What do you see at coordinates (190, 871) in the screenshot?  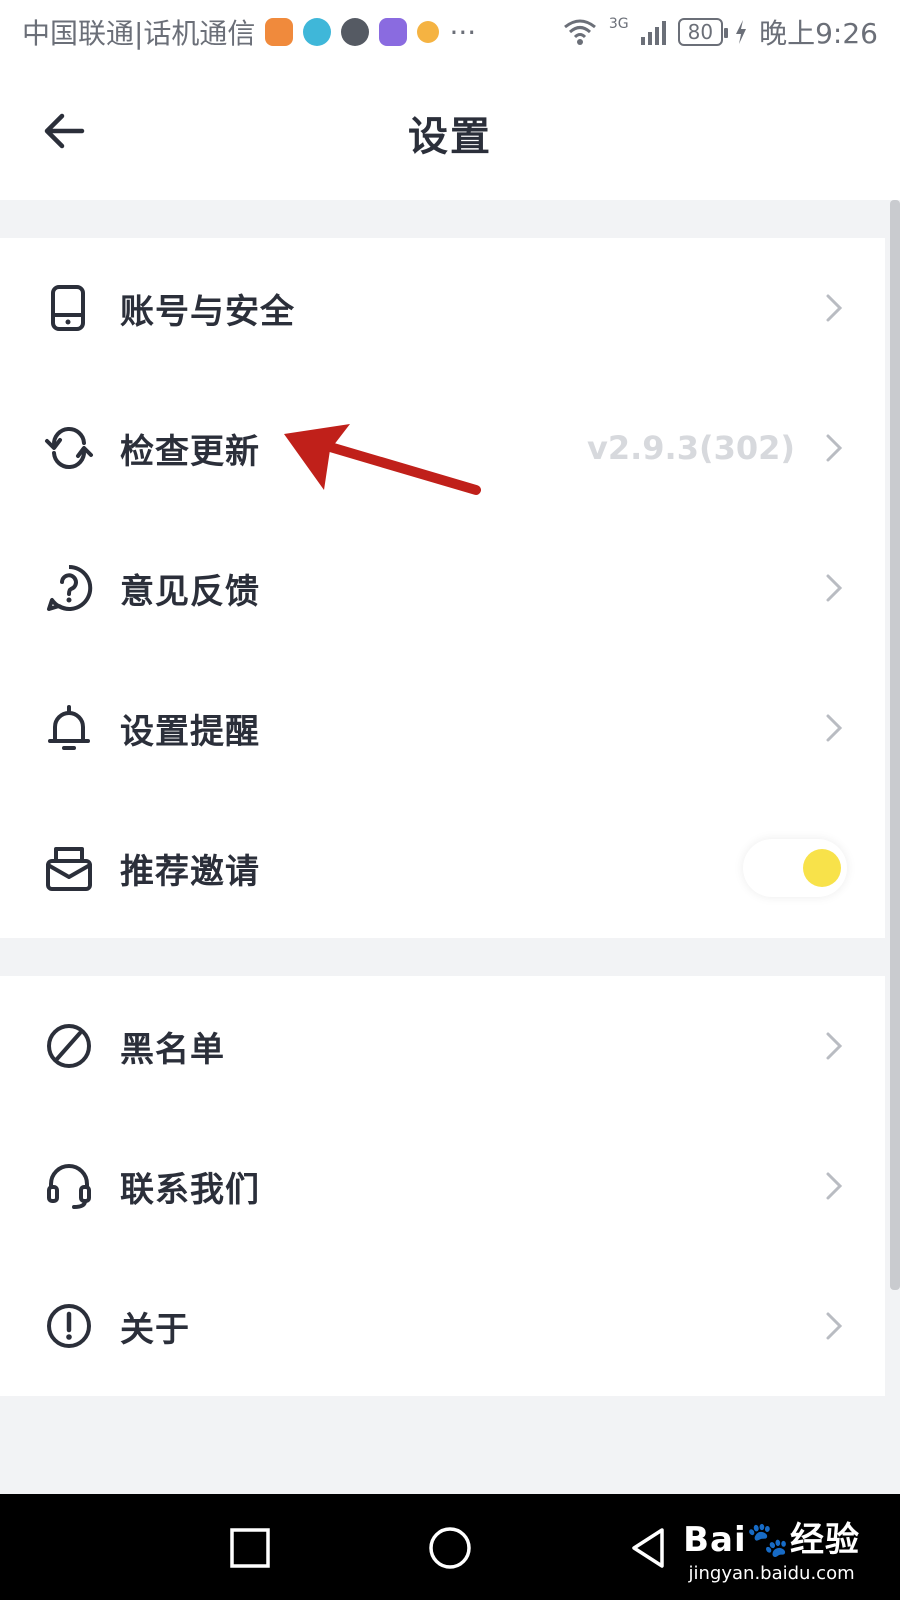 I see `row-label: 推荐邀请` at bounding box center [190, 871].